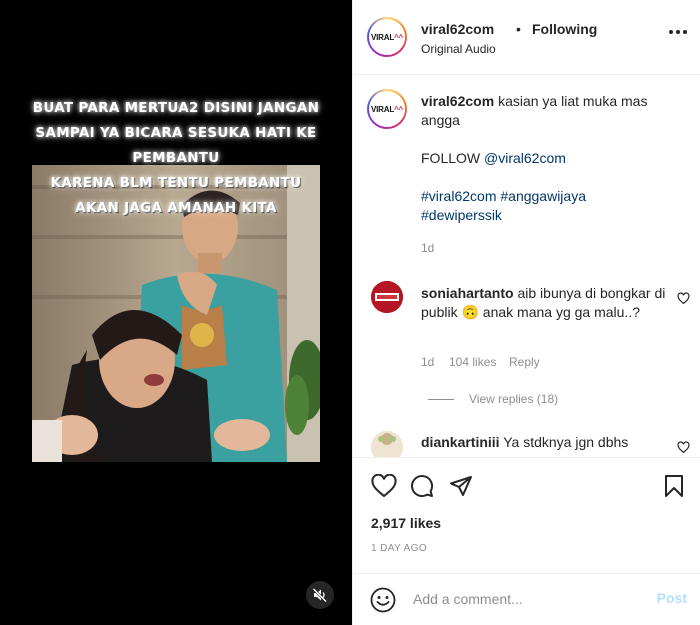  I want to click on following-button: Following, so click(564, 29).